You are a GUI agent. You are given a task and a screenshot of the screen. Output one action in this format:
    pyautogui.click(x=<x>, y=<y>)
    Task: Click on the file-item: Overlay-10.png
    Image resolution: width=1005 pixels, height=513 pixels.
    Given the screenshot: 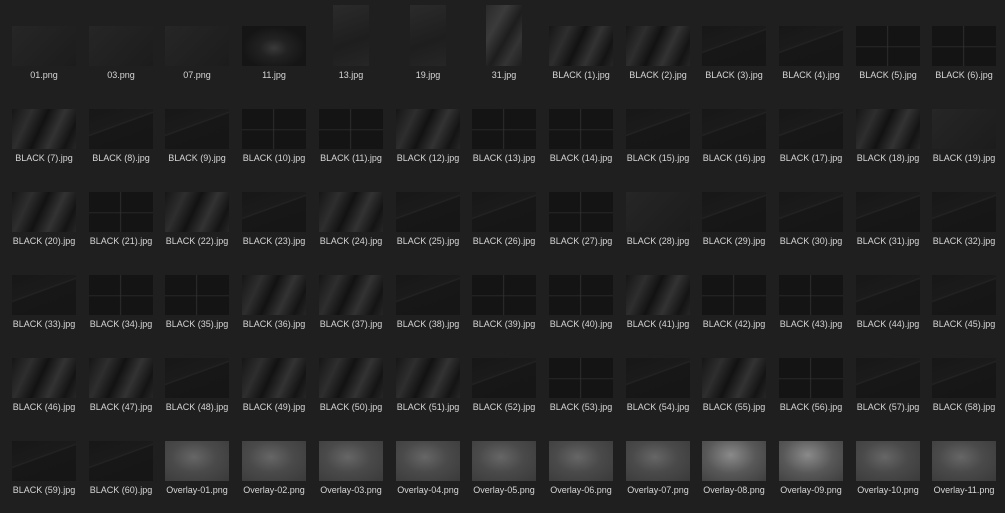 What is the action you would take?
    pyautogui.click(x=882, y=456)
    